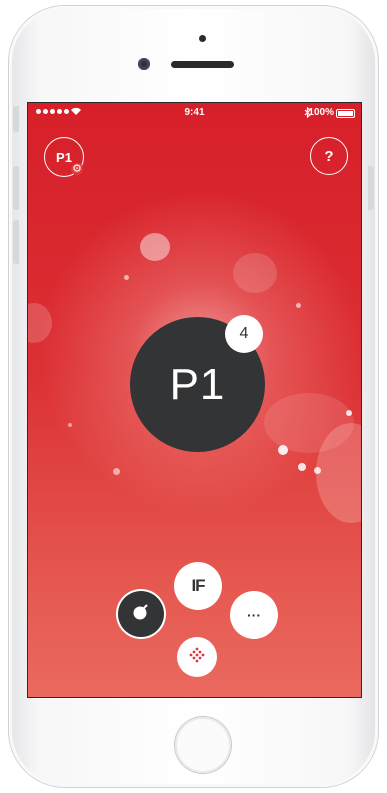 The width and height of the screenshot is (387, 793). Describe the element at coordinates (197, 384) in the screenshot. I see `active-profile-label: P1` at that location.